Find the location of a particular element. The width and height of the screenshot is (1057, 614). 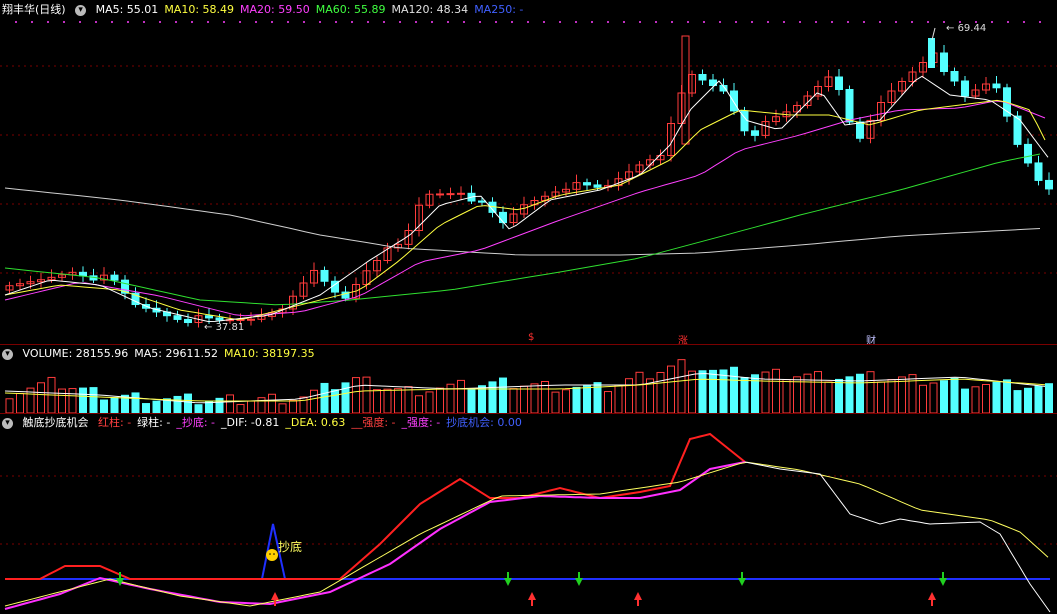

volume-settings-icon: ▾ is located at coordinates (7, 354).